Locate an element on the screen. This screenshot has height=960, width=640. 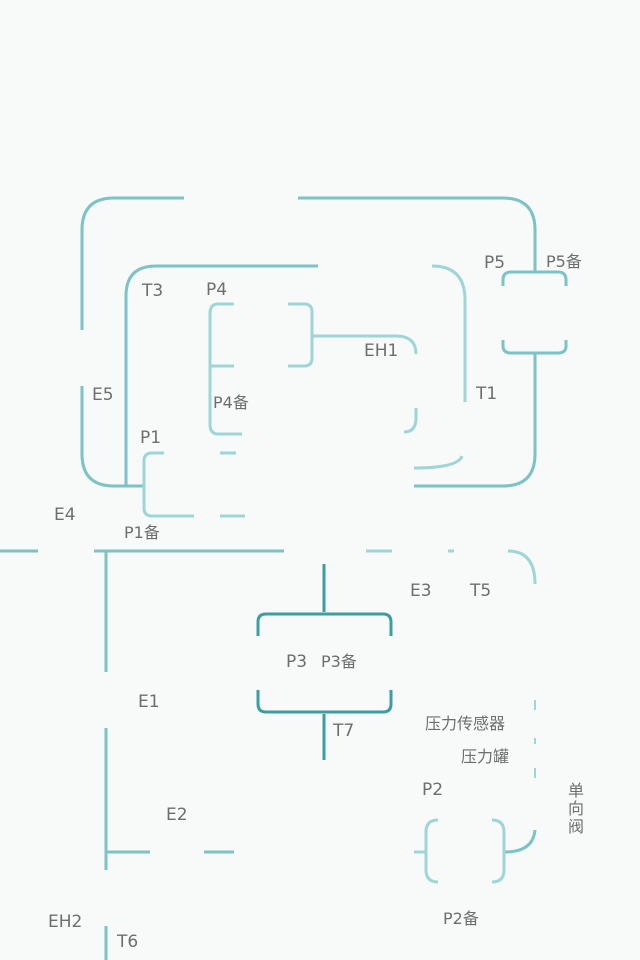
label-eh1: EH1 is located at coordinates (381, 351).